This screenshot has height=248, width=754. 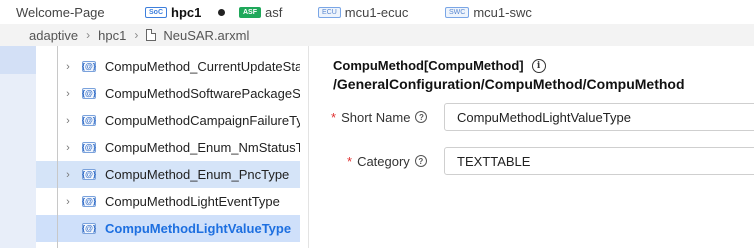 I want to click on tree-indent-guide, so click(x=57, y=147).